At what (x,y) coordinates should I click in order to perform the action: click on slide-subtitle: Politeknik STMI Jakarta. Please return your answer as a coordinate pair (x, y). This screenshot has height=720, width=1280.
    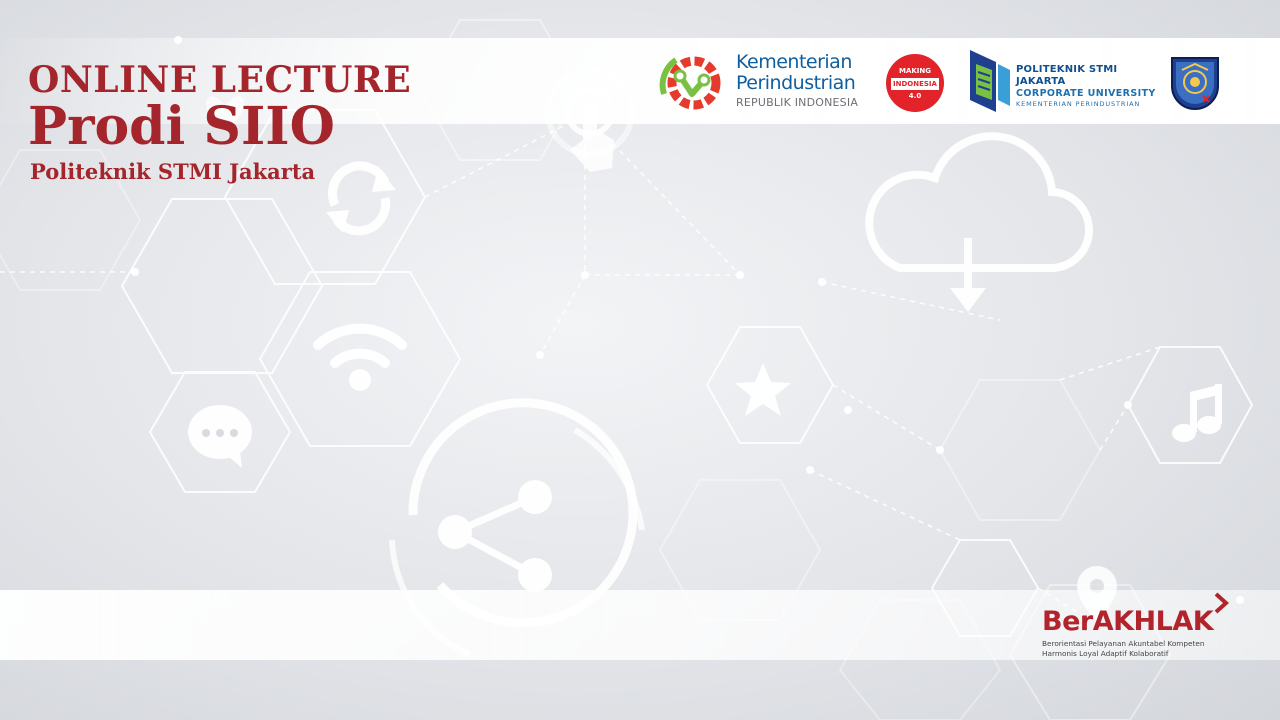
    Looking at the image, I should click on (173, 171).